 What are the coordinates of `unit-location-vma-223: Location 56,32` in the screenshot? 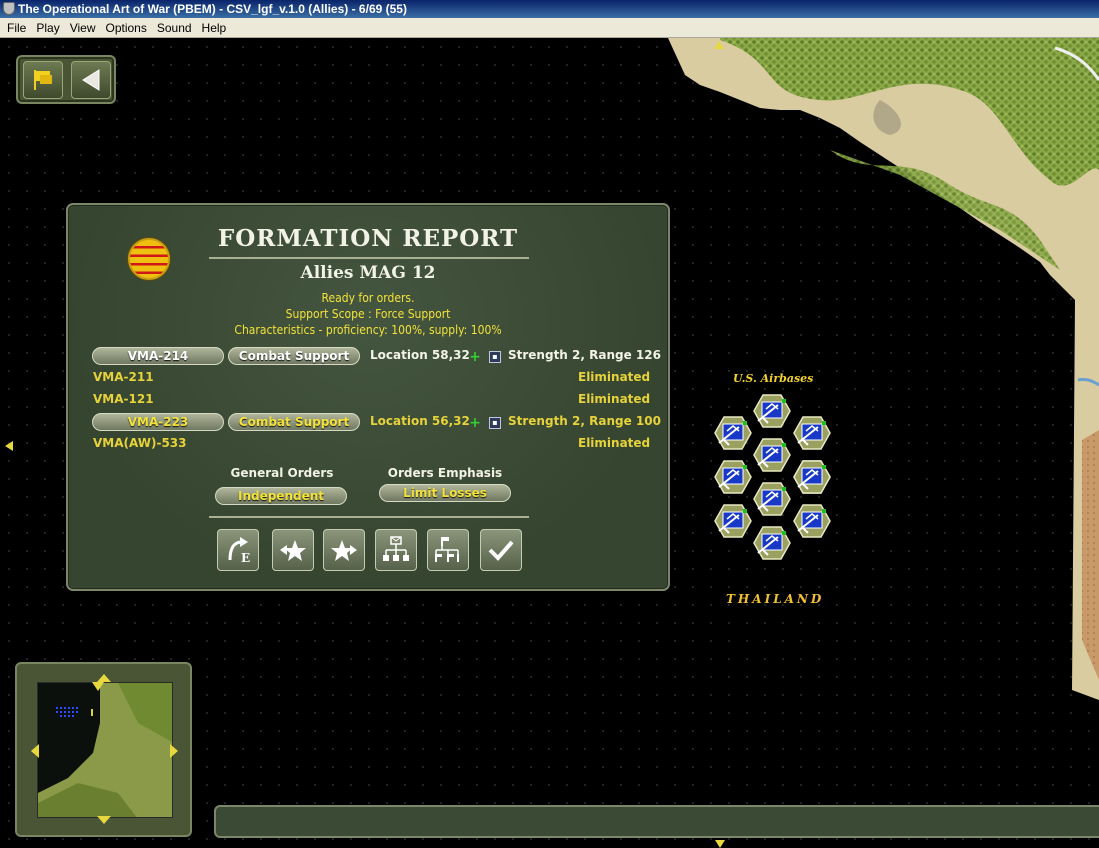 It's located at (420, 421).